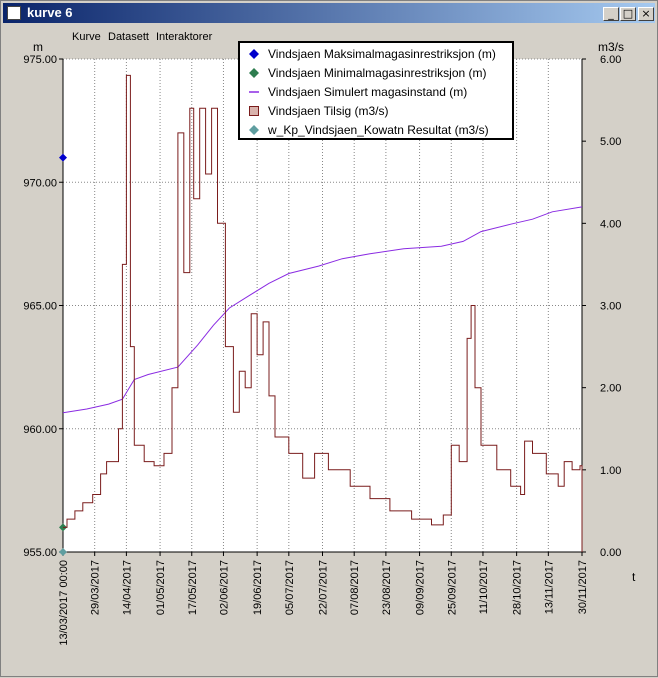  Describe the element at coordinates (421, 587) in the screenshot. I see `x-tick-label: 09/09/2017` at that location.